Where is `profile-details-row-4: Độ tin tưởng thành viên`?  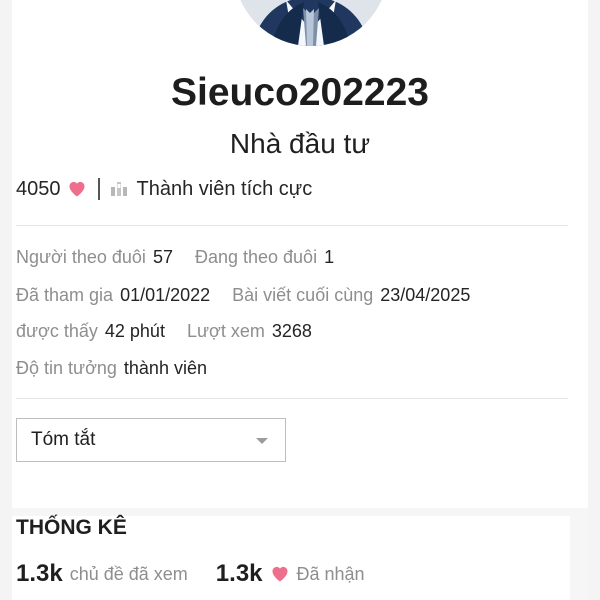
profile-details-row-4: Độ tin tưởng thành viên is located at coordinates (122, 368).